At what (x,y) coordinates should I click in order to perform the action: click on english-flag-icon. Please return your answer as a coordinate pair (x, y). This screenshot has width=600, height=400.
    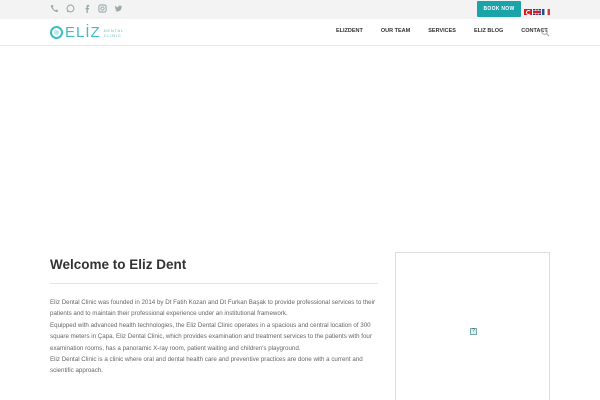
    Looking at the image, I should click on (537, 12).